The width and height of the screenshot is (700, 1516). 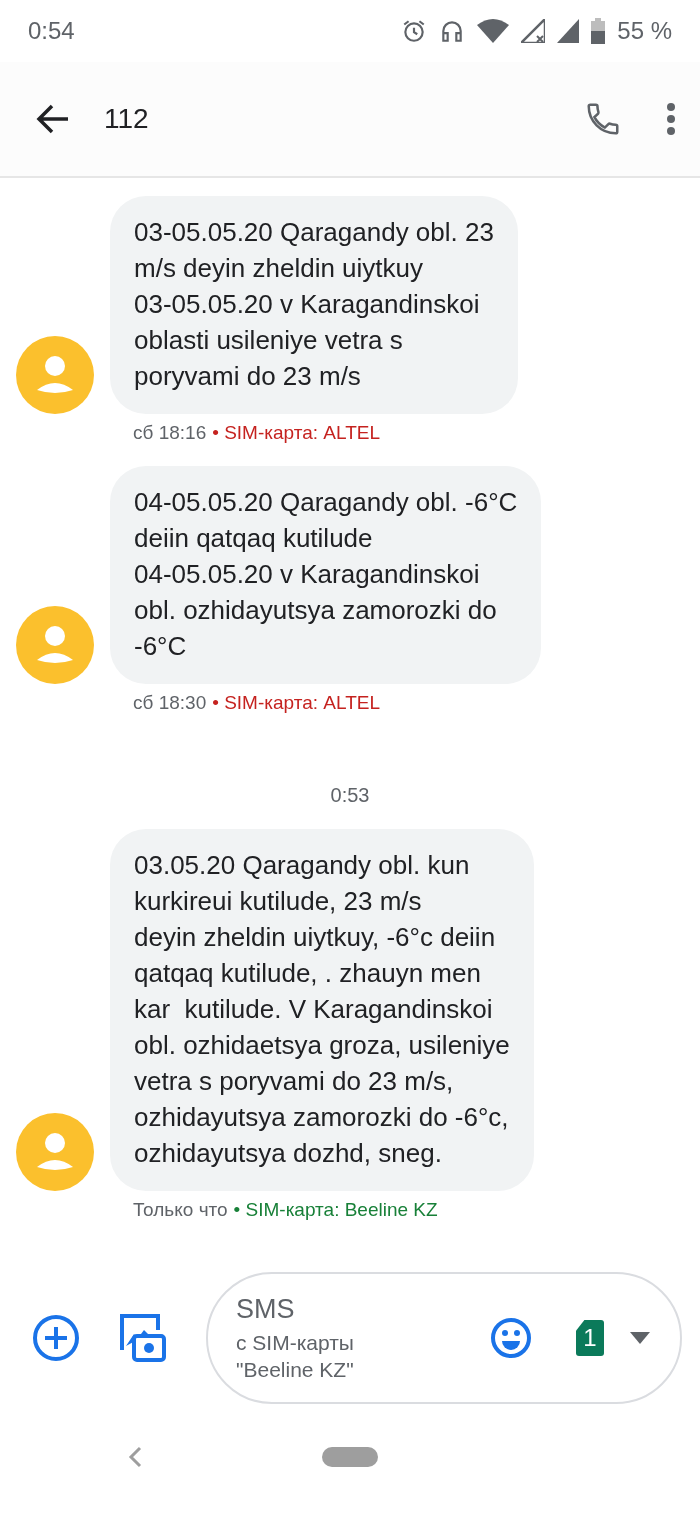 I want to click on message-field: SMS с SIM-карты "Beeline KZ" 1, so click(x=444, y=1338).